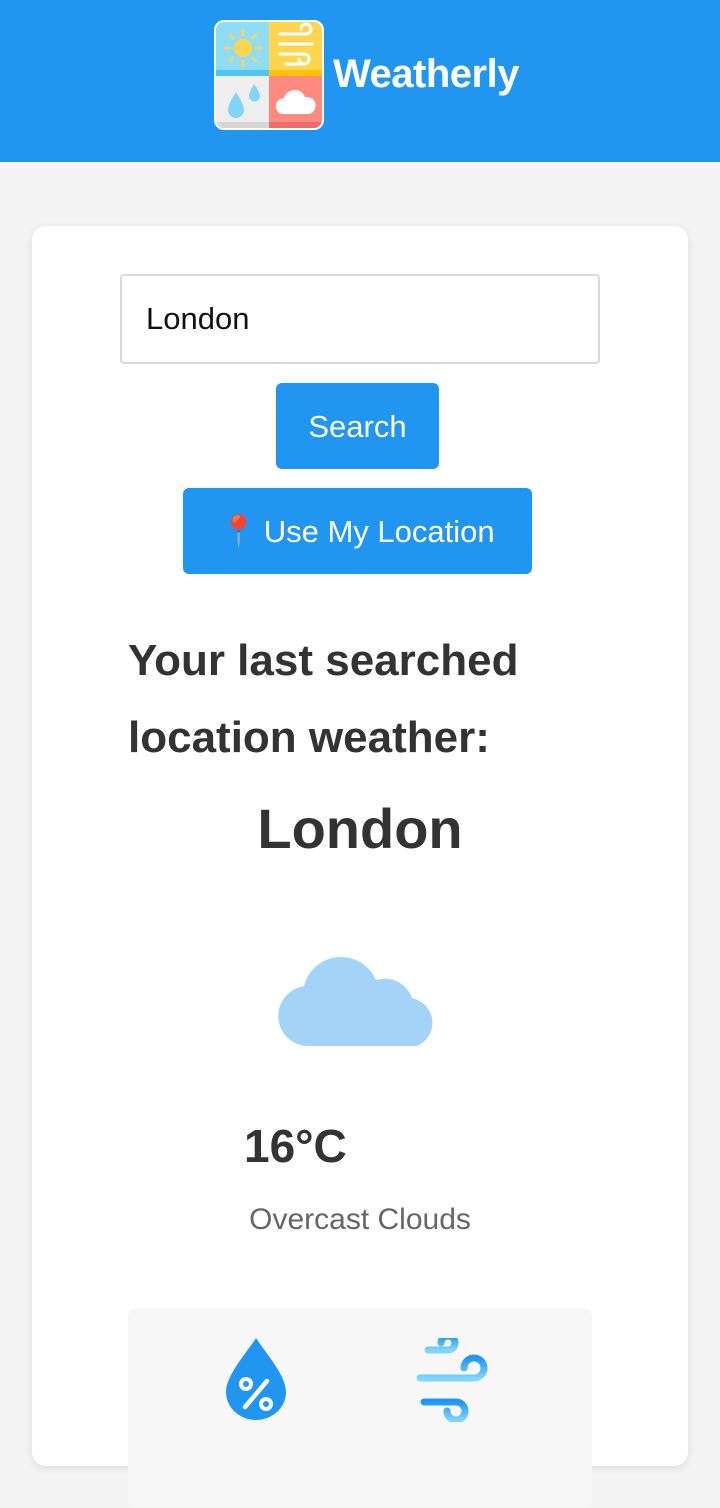 The width and height of the screenshot is (720, 1508). What do you see at coordinates (323, 699) in the screenshot?
I see `last-searched-heading: Your last searched location weather:` at bounding box center [323, 699].